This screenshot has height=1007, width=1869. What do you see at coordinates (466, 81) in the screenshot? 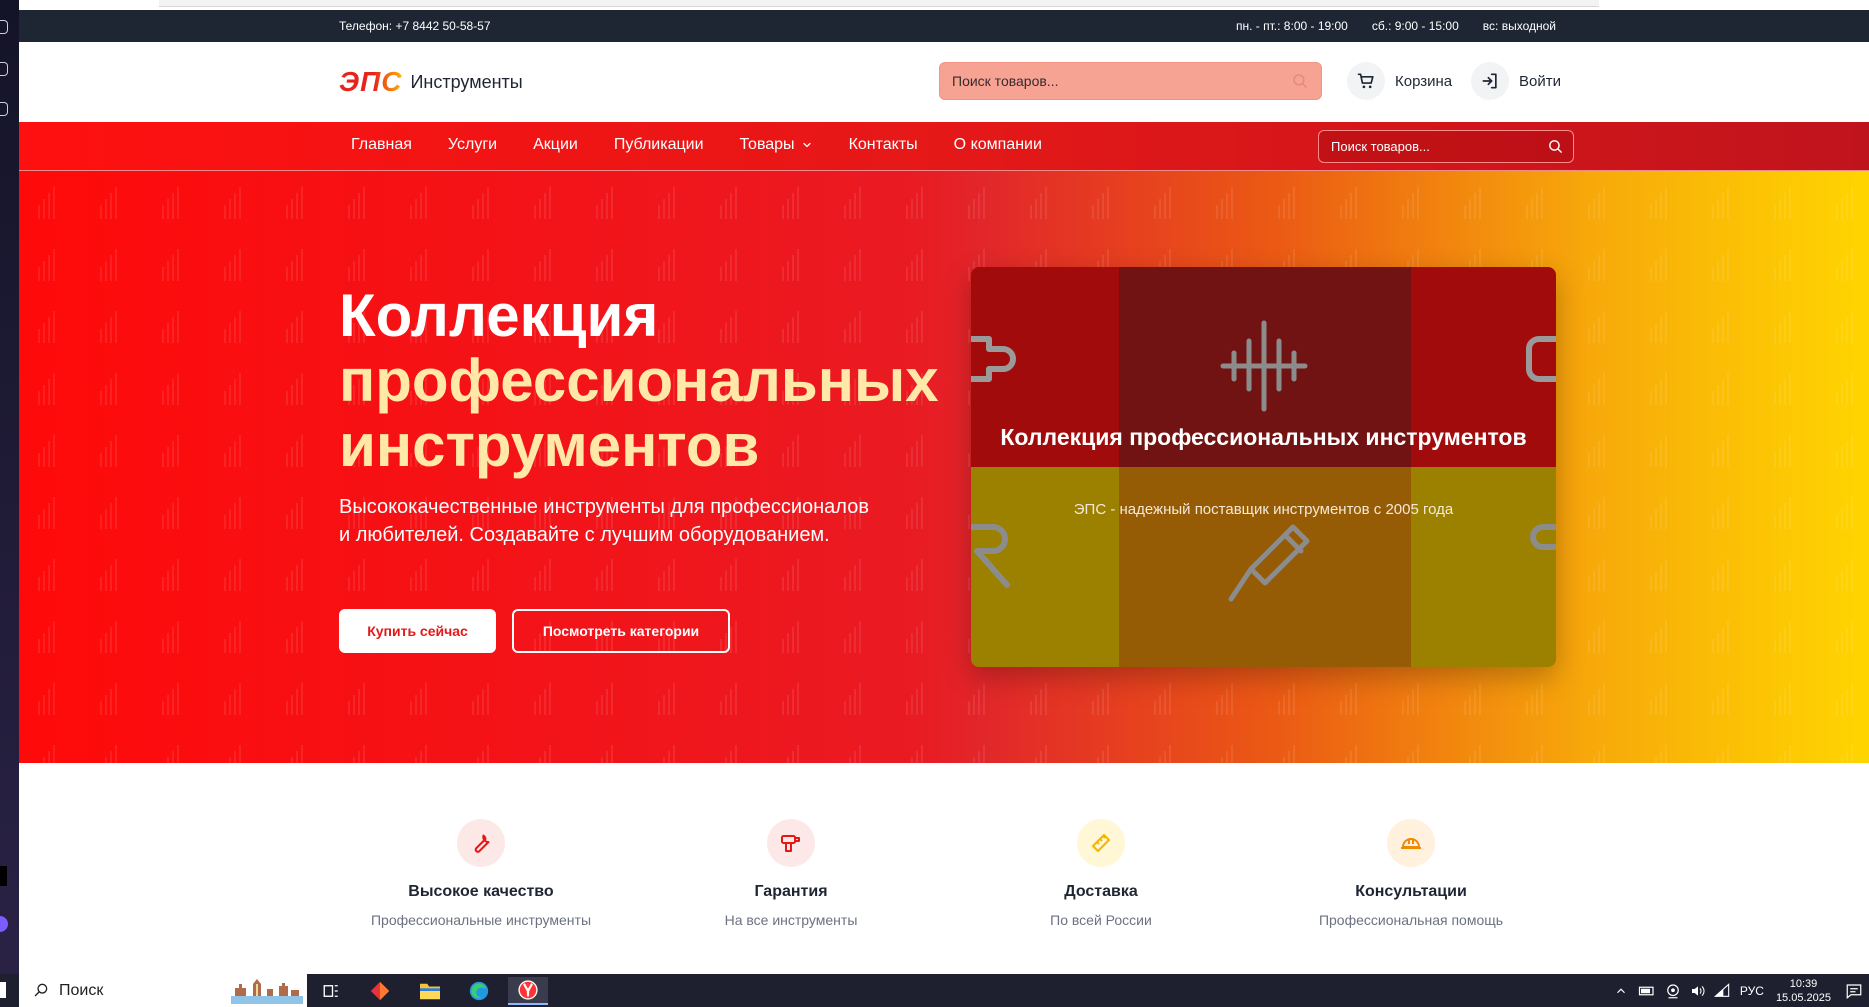
I see `logo-text: Инструменты` at bounding box center [466, 81].